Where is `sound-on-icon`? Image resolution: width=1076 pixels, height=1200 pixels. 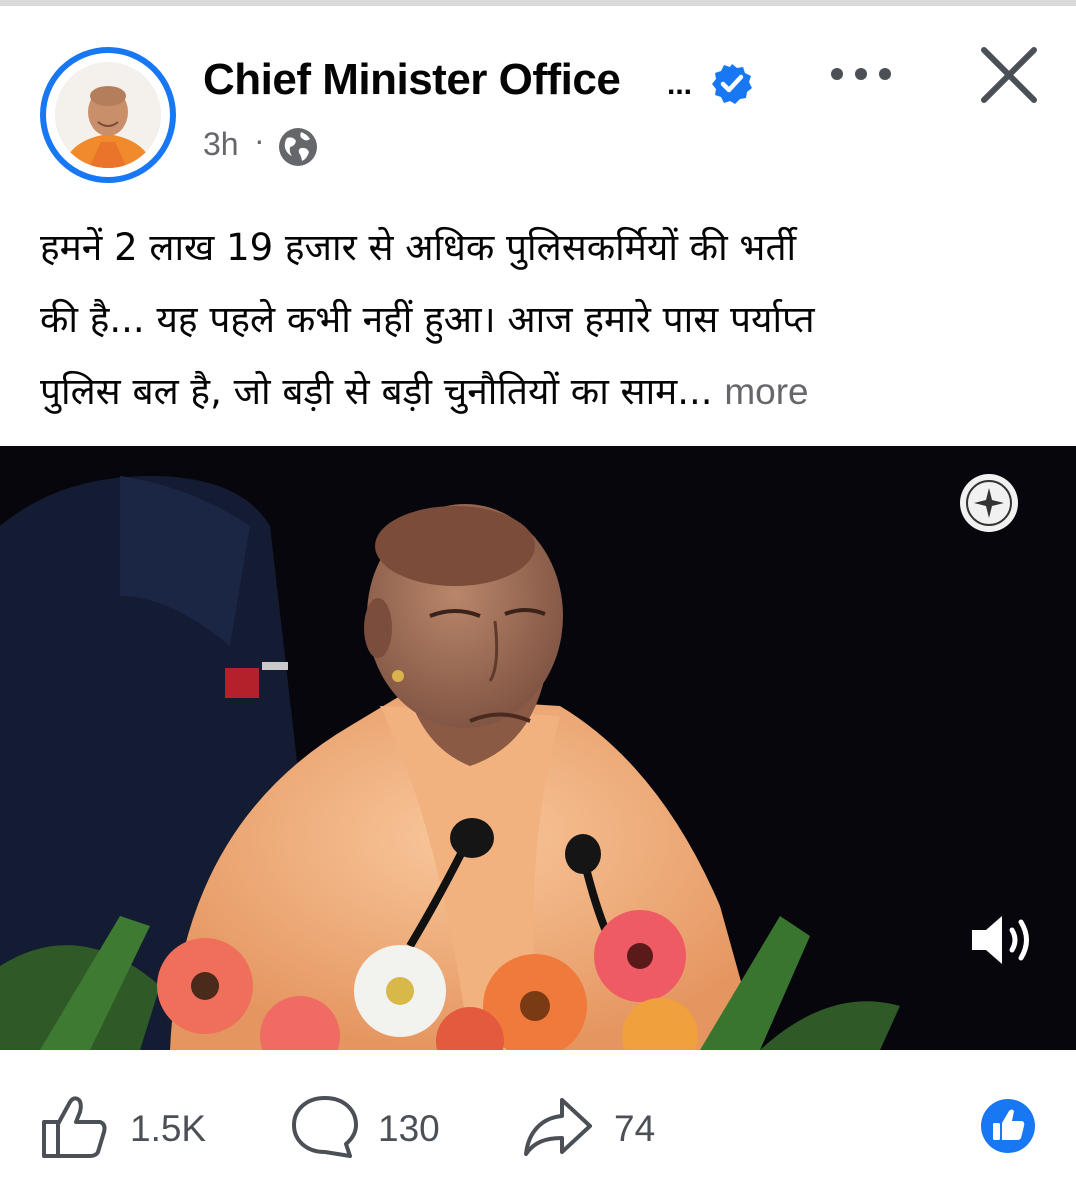
sound-on-icon is located at coordinates (1002, 940).